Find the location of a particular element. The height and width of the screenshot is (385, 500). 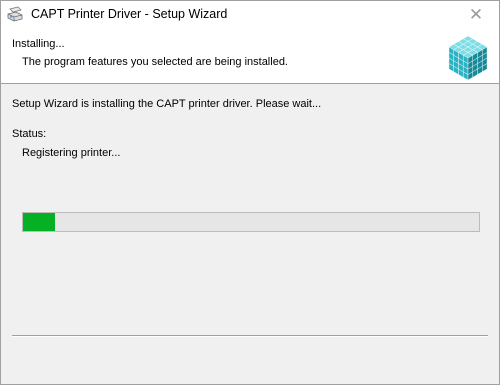

installer-cube-icon is located at coordinates (468, 57).